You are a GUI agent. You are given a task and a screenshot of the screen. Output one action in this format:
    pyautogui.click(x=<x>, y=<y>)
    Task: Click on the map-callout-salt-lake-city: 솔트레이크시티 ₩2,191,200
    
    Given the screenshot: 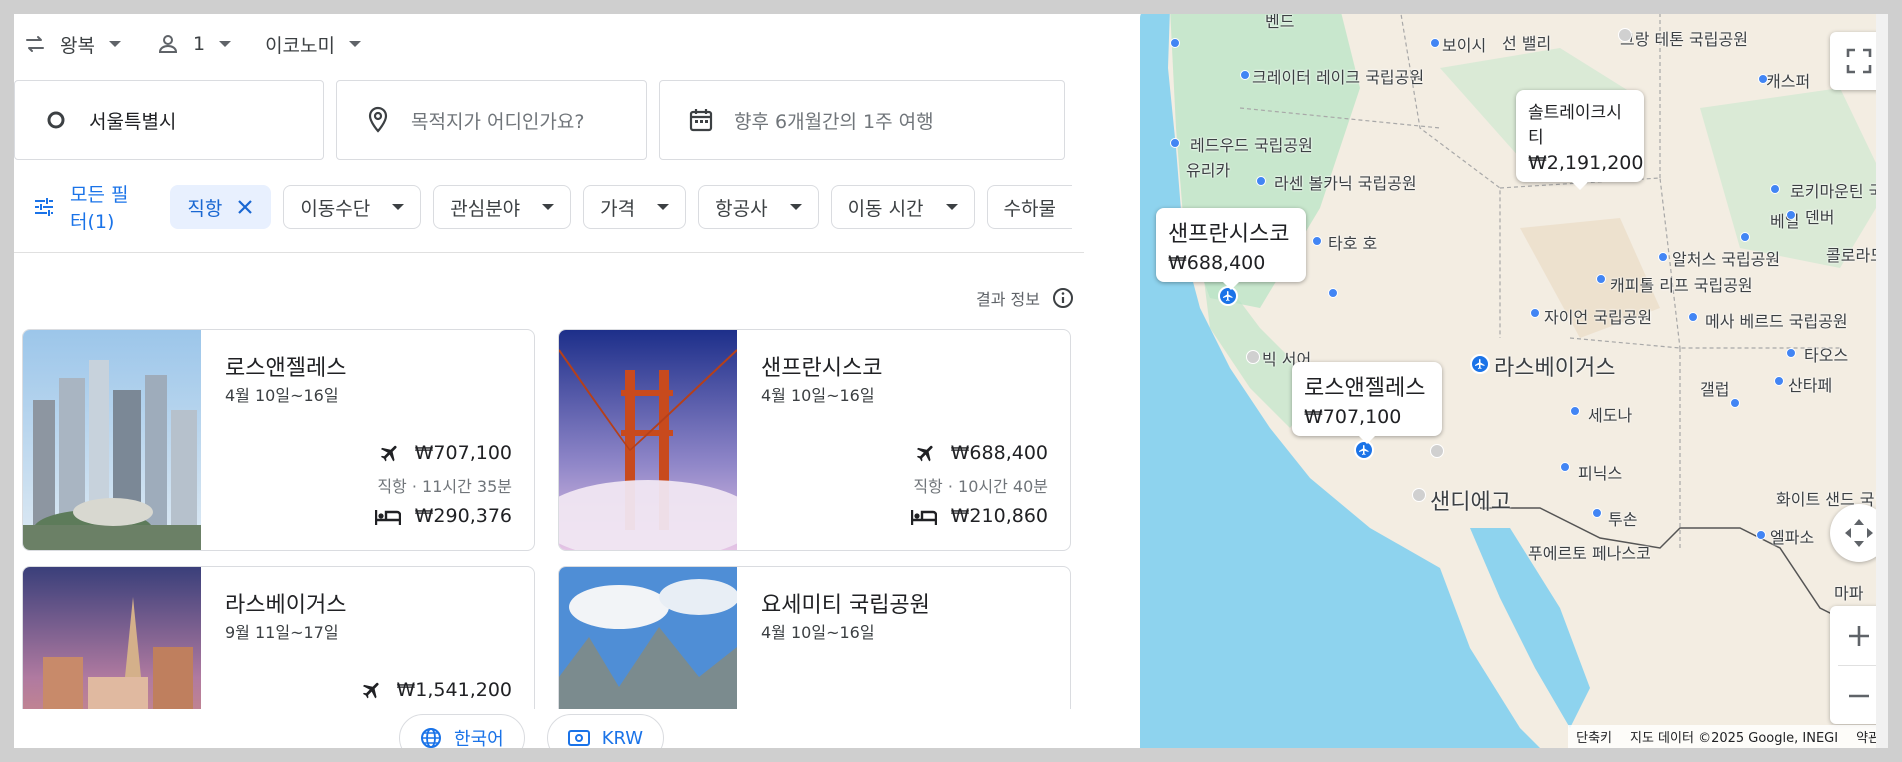 What is the action you would take?
    pyautogui.click(x=1580, y=140)
    